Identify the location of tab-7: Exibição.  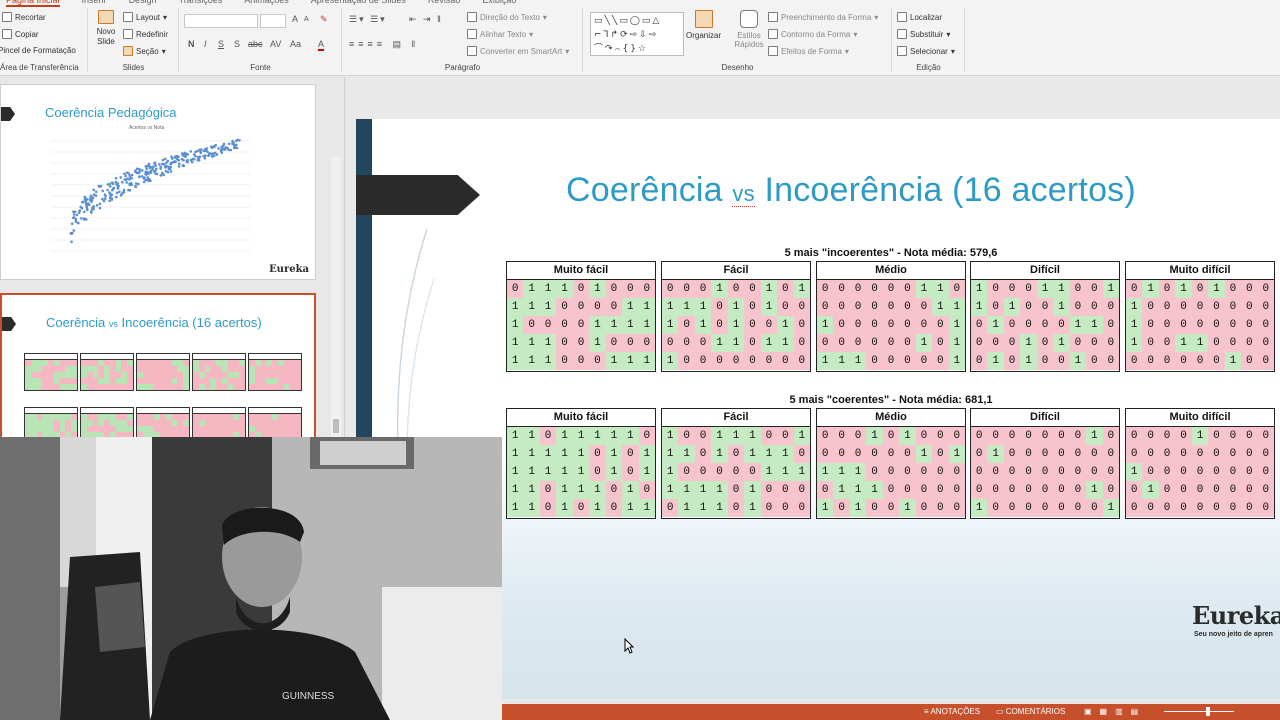
(499, 3).